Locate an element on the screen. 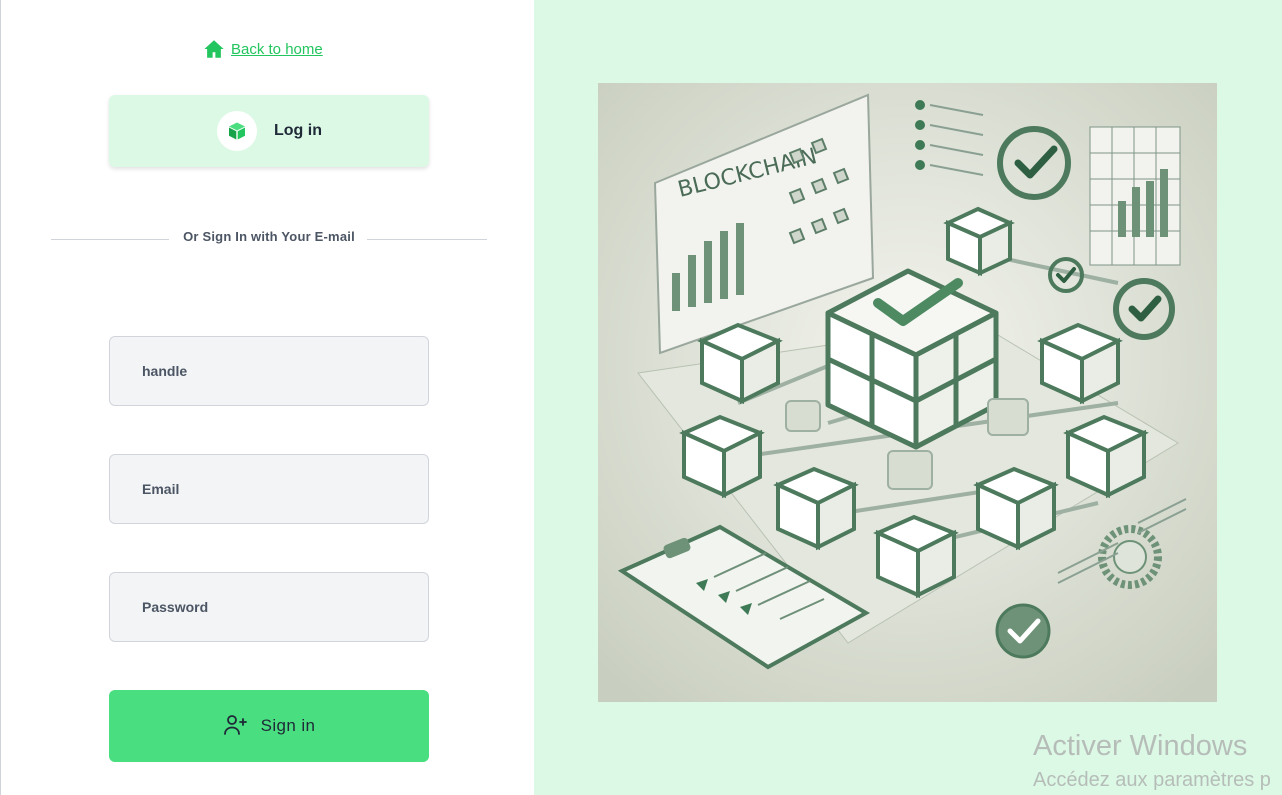  activation-watermark: Activer Windows Accédez aux paramètres p is located at coordinates (1157, 761).